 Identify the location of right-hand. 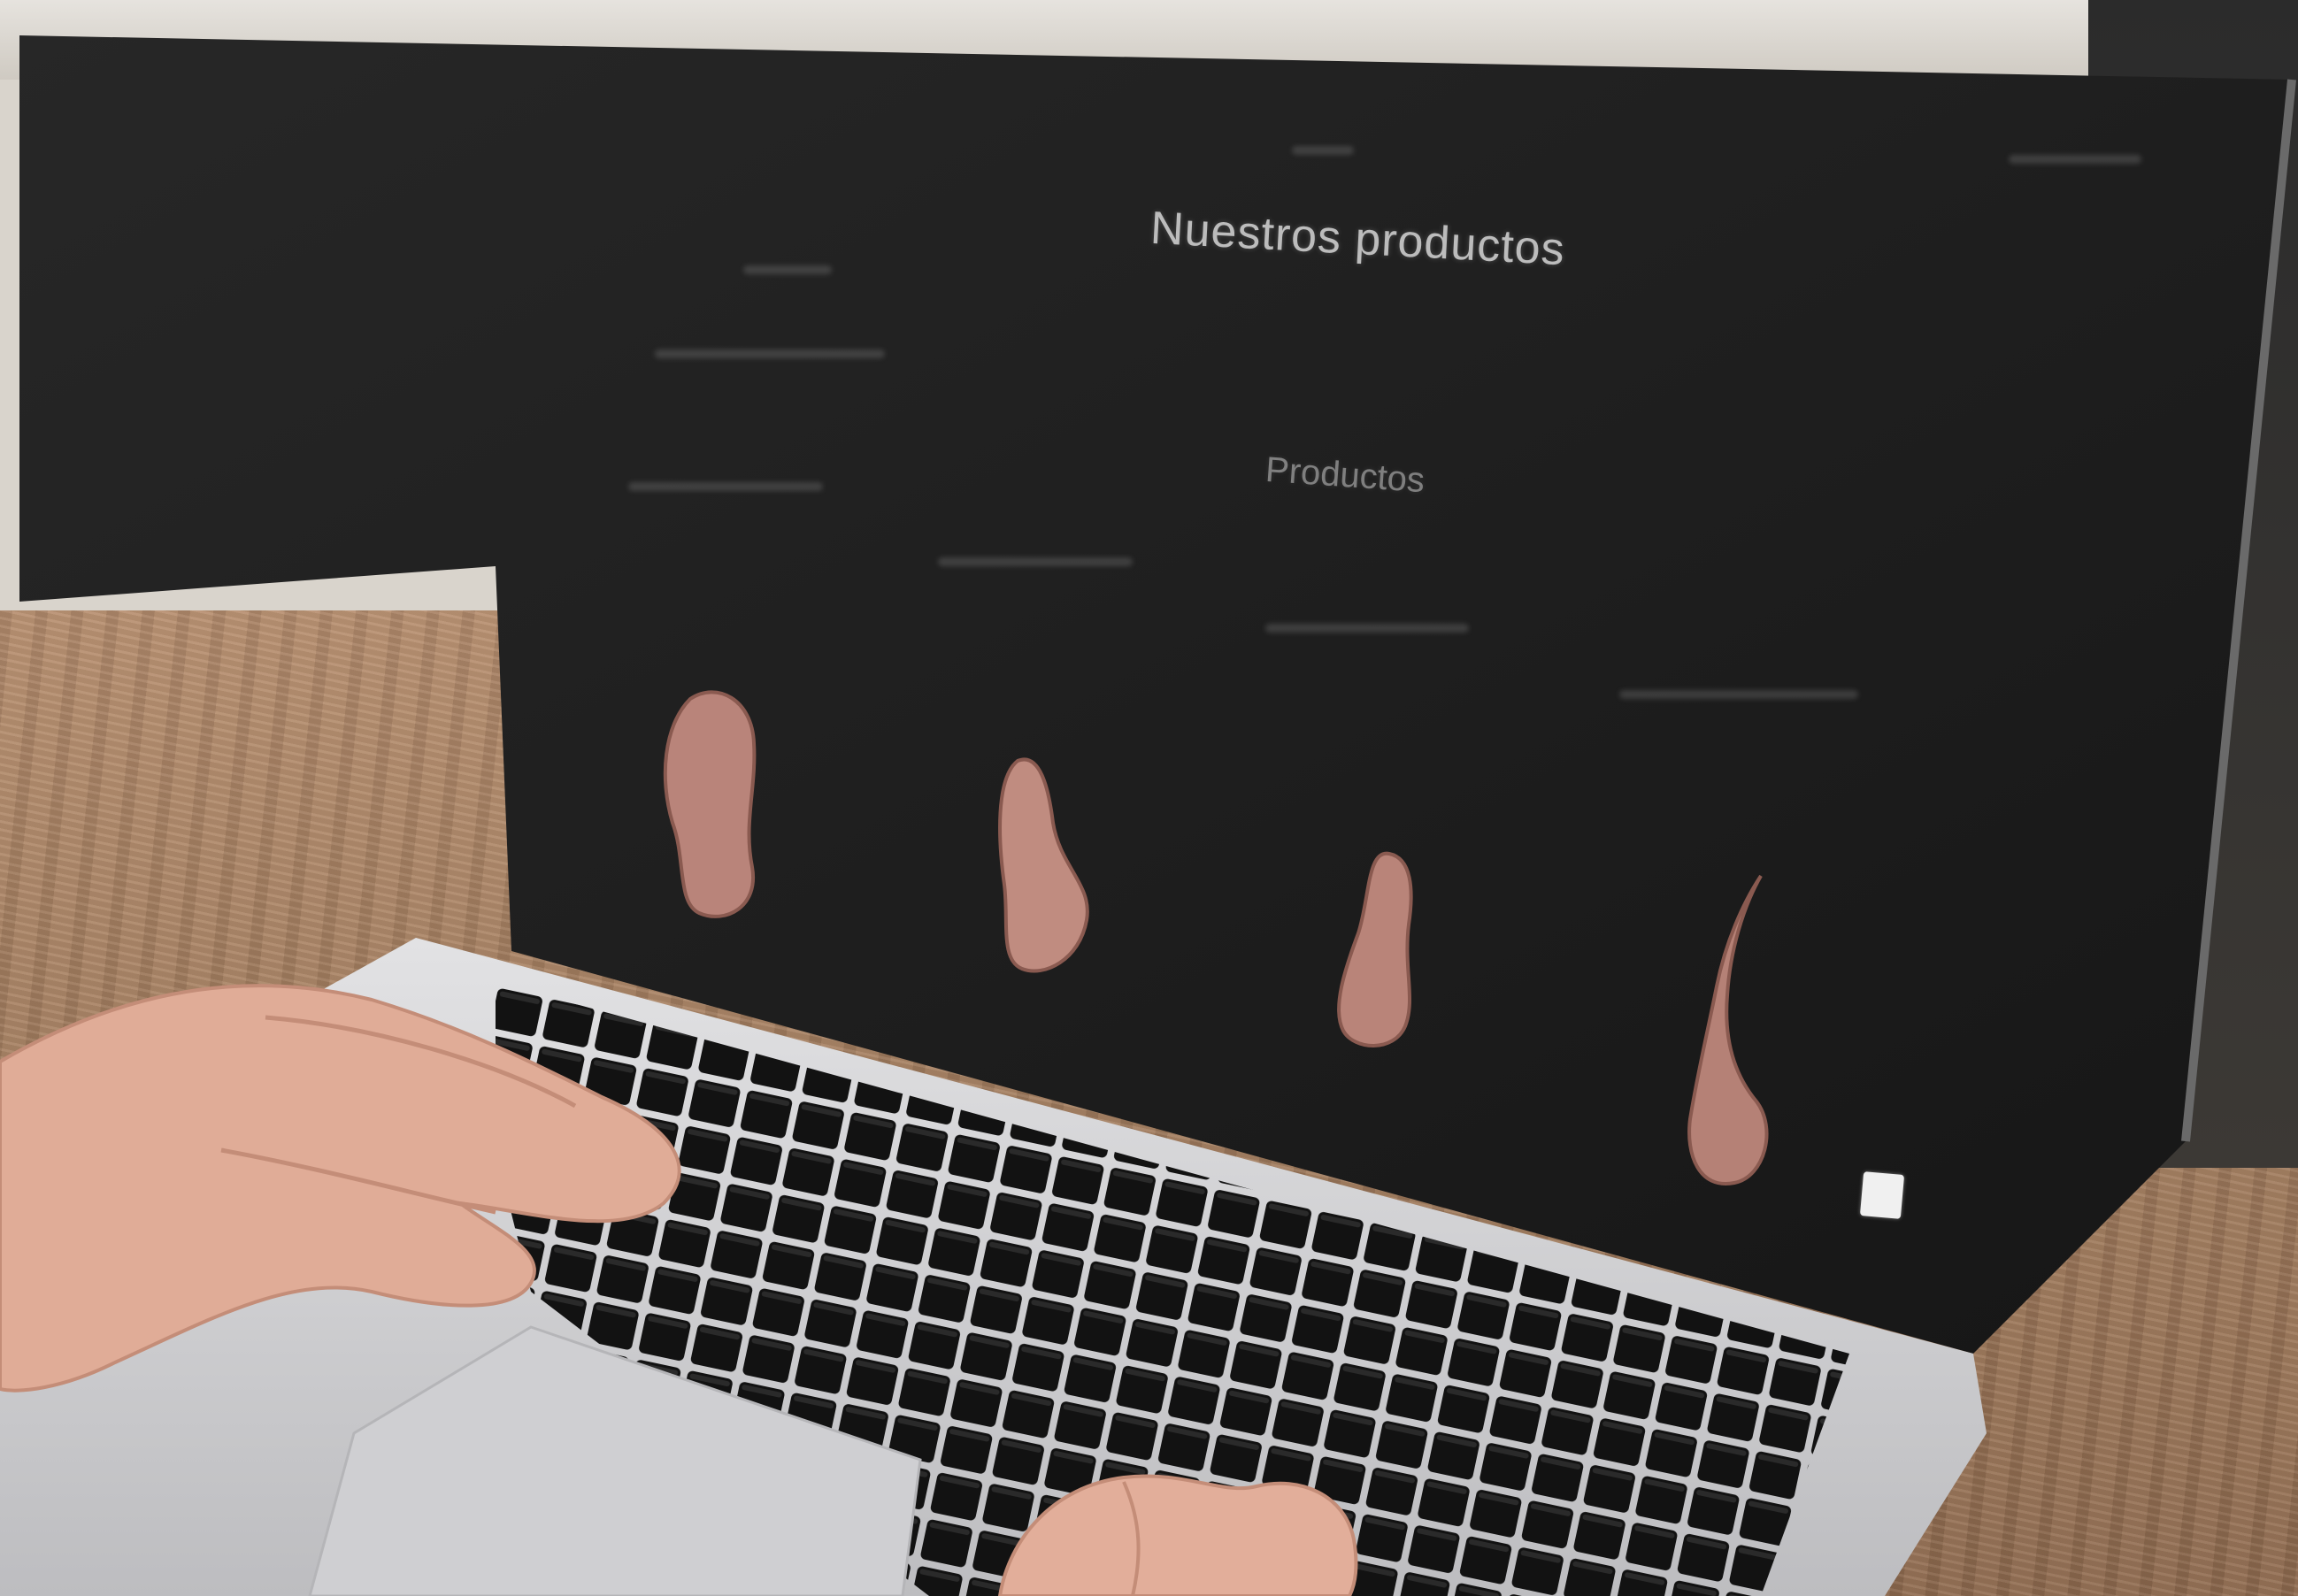
(1177, 1535).